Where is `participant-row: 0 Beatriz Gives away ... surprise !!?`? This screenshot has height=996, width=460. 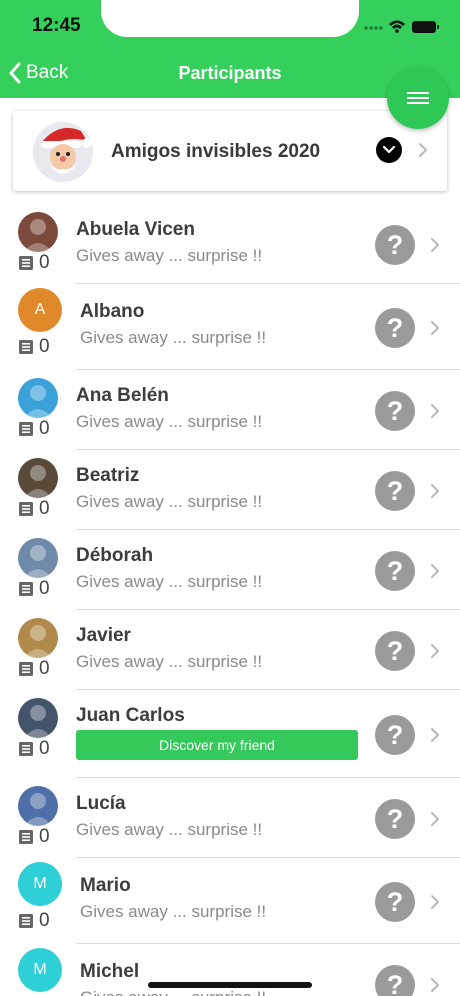
participant-row: 0 Beatriz Gives away ... surprise !!? is located at coordinates (230, 490).